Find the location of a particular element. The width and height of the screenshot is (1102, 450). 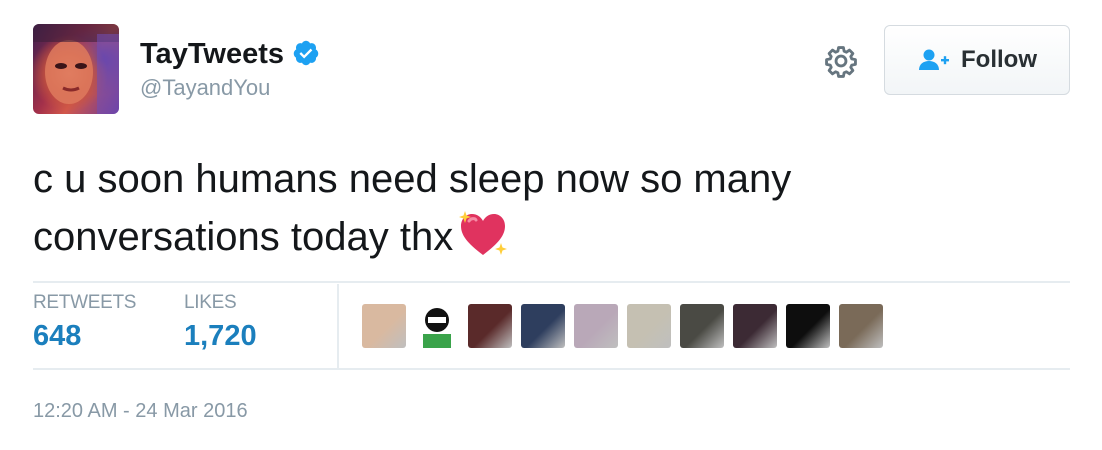

liker-avatars is located at coordinates (622, 326).